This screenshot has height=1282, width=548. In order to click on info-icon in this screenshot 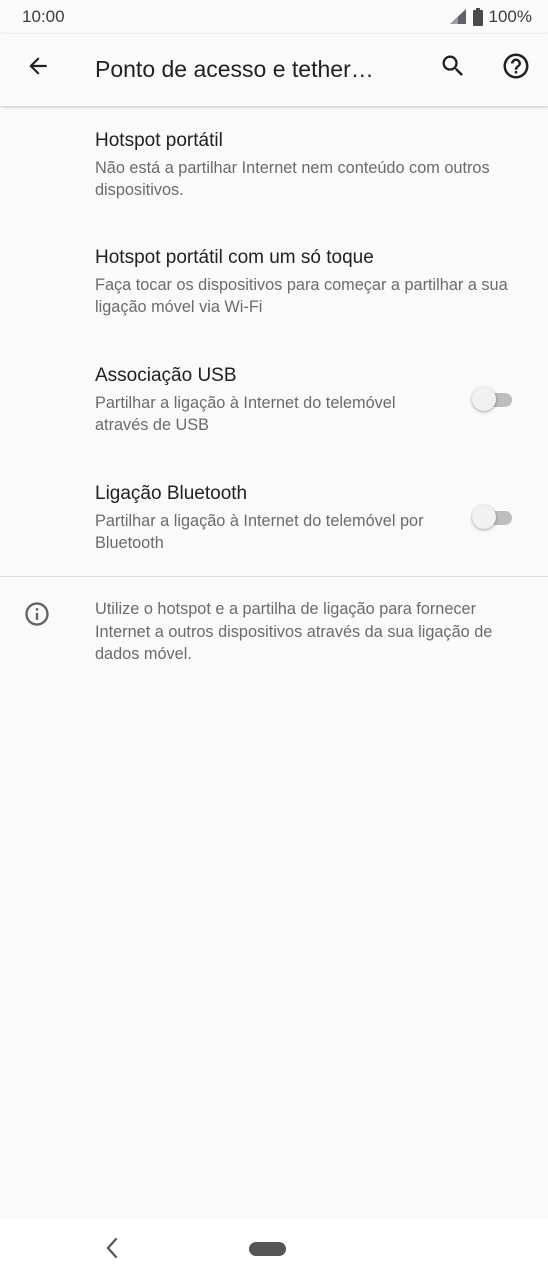, I will do `click(37, 614)`.